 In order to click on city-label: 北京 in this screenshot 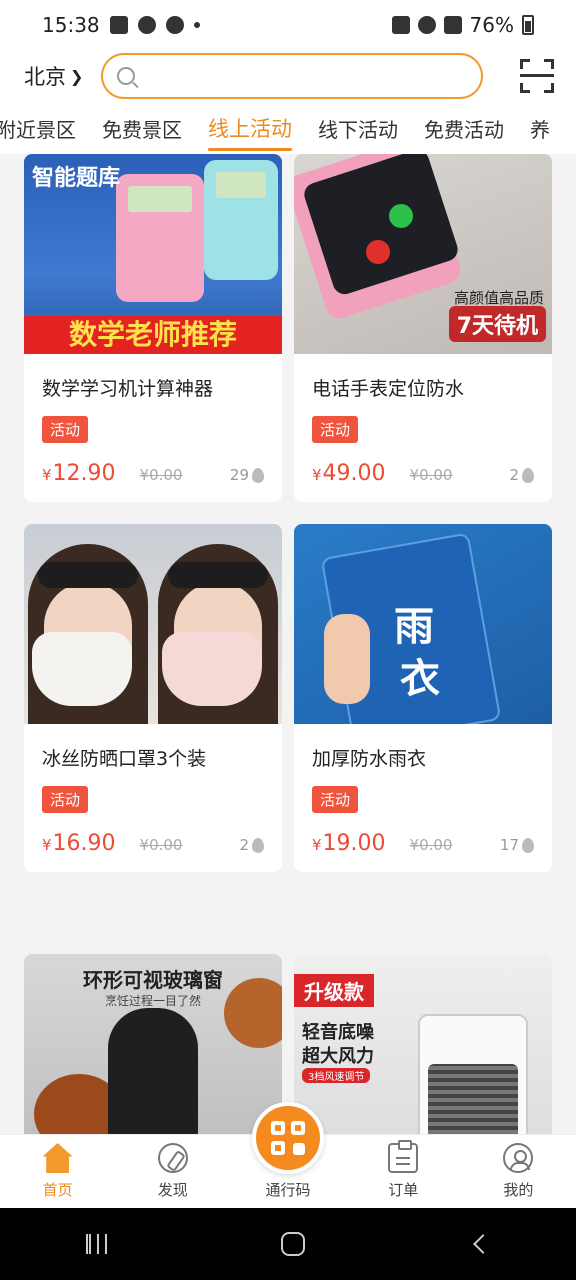, I will do `click(45, 77)`.